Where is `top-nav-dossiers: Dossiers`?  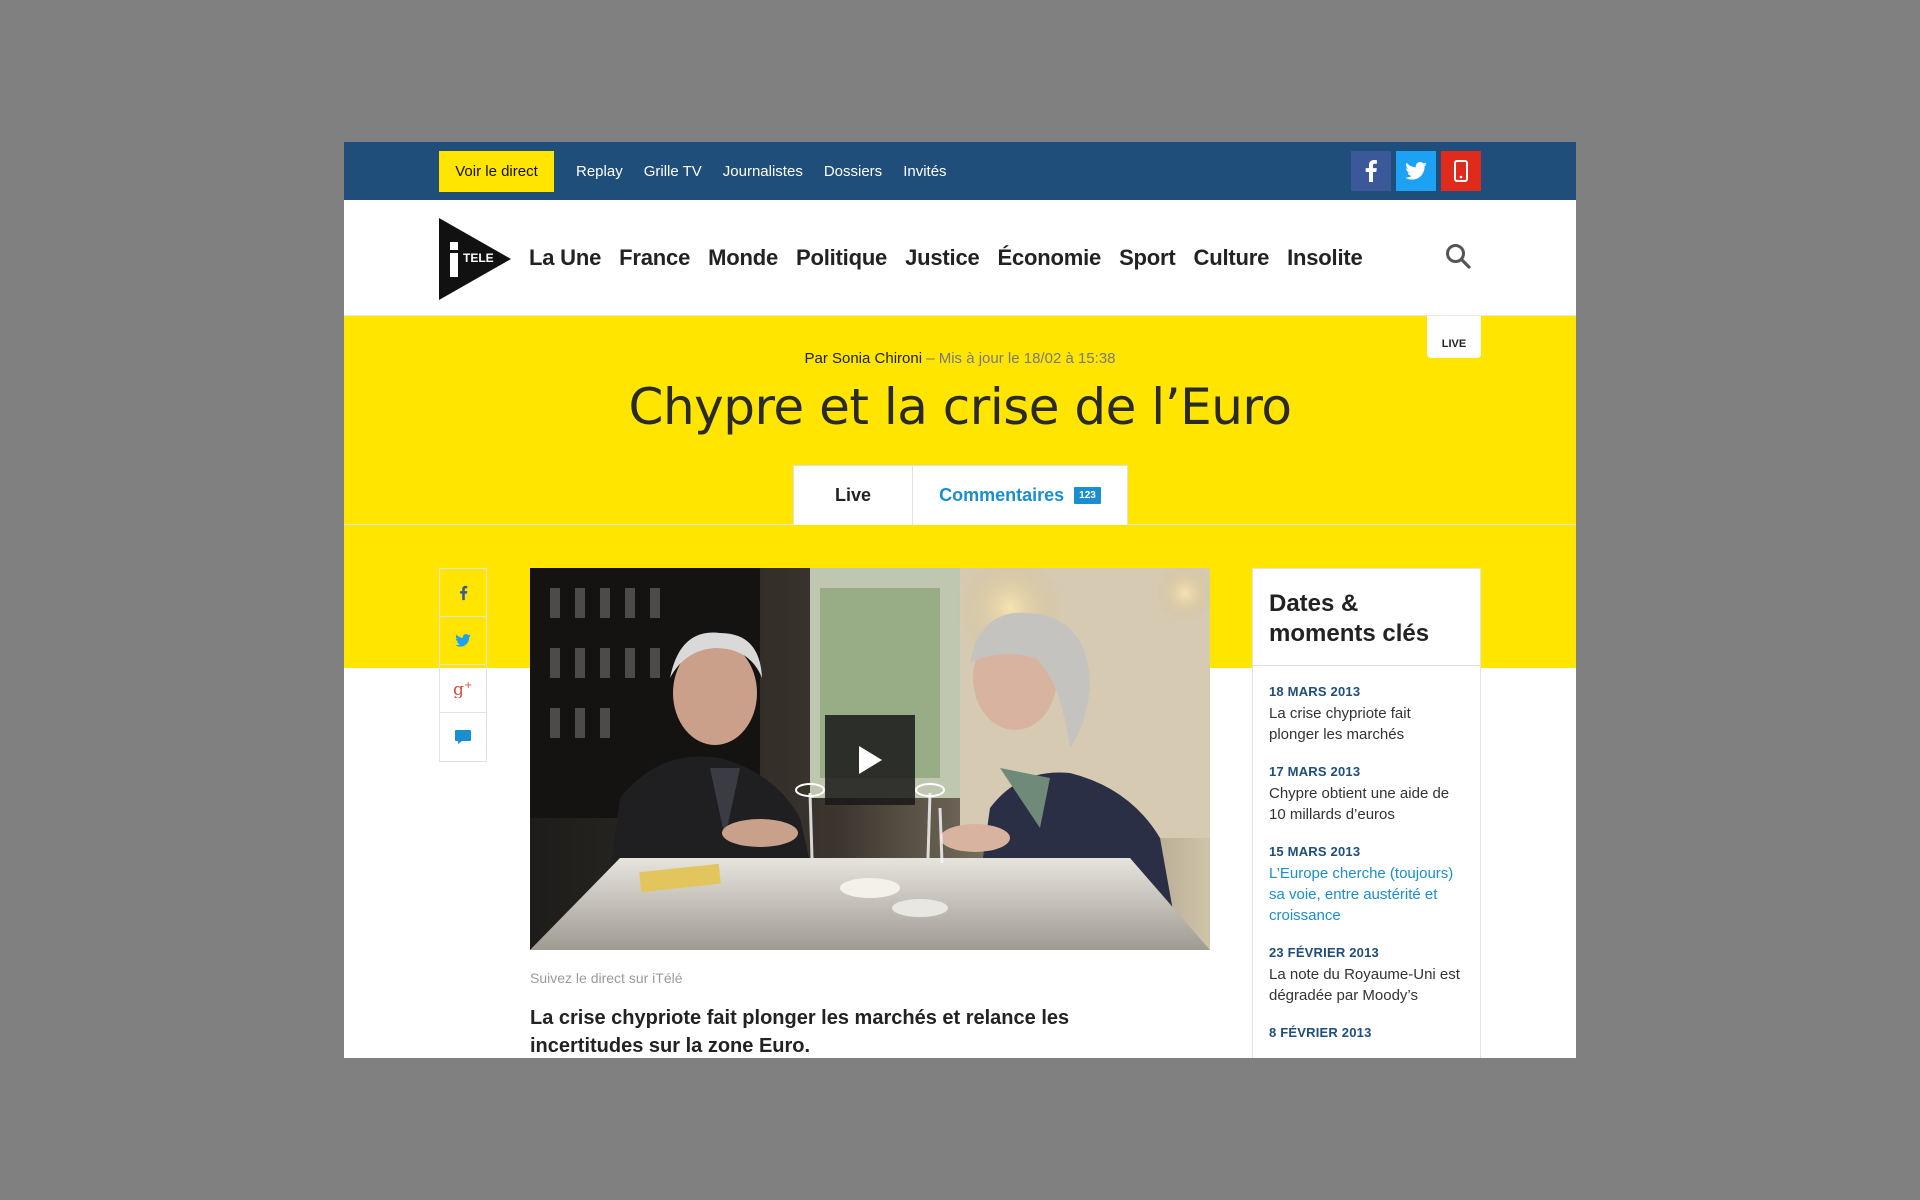
top-nav-dossiers: Dossiers is located at coordinates (853, 171).